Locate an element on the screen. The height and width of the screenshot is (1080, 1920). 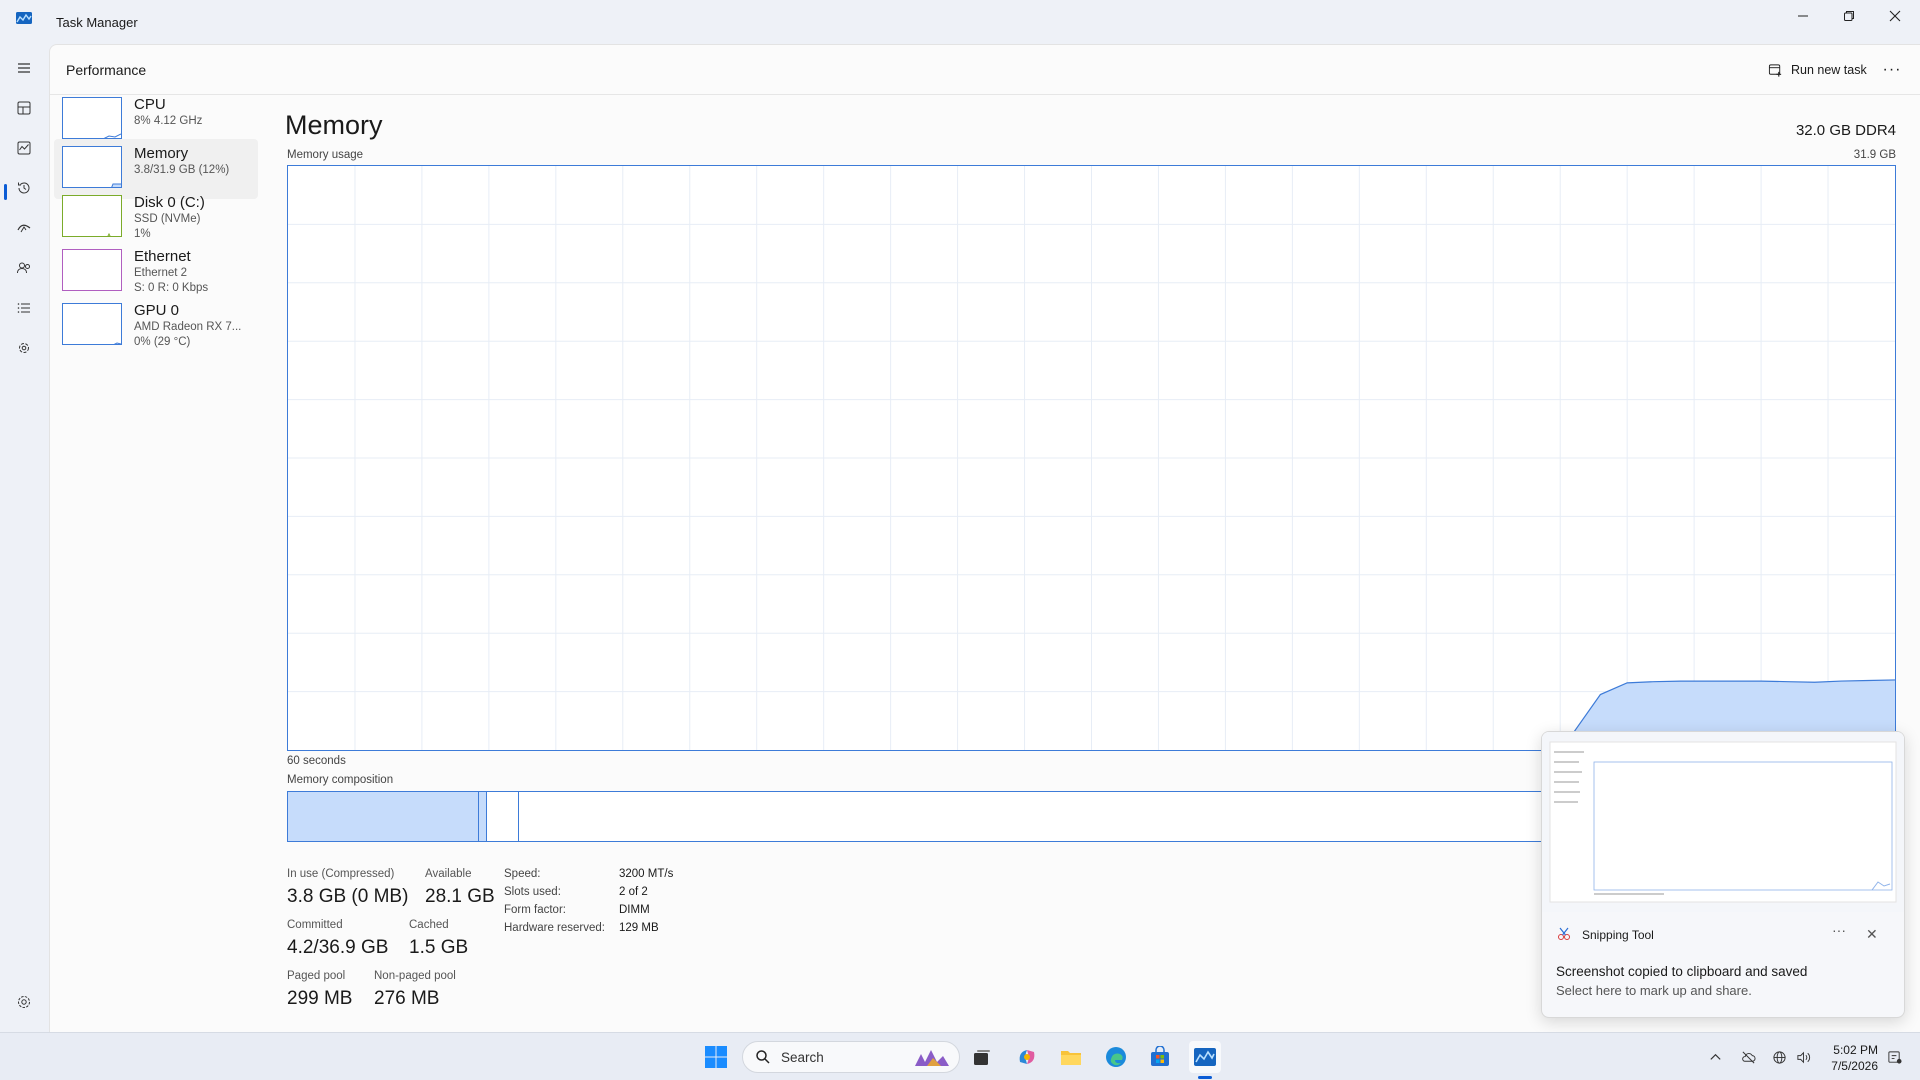
device-name: Ethernet is located at coordinates (162, 256).